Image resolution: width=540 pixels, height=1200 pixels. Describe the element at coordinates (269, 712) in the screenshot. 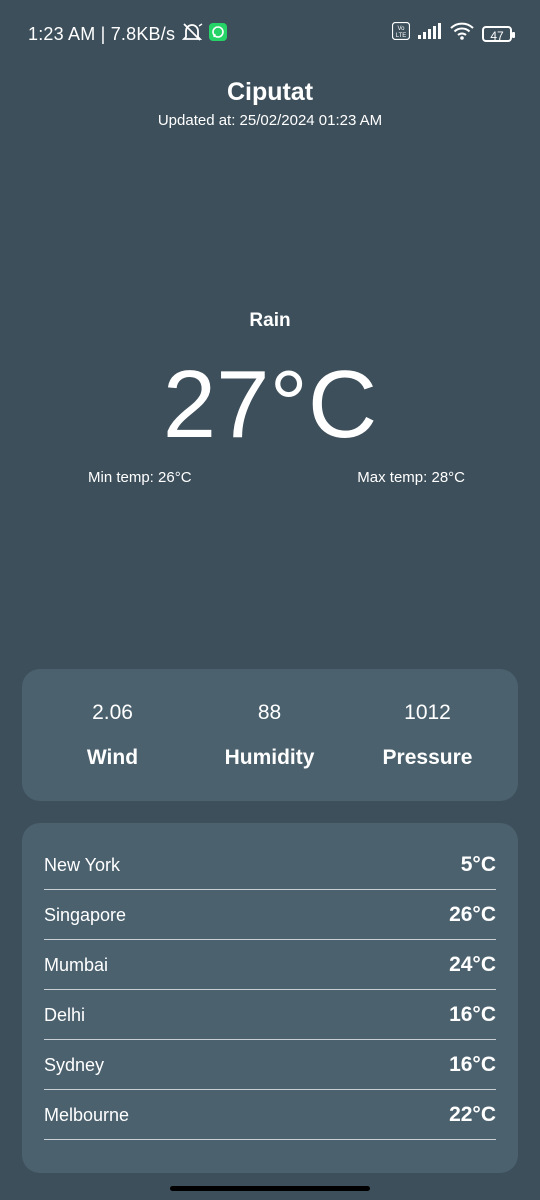

I see `stat-value: 88` at that location.